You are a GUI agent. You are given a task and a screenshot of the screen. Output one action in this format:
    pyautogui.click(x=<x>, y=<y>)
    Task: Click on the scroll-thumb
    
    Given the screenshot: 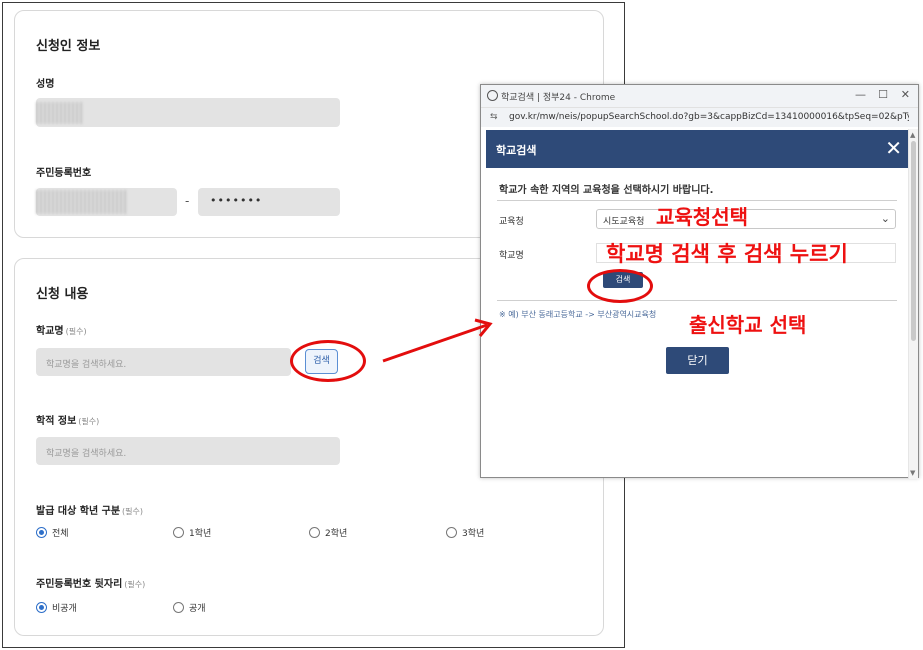 What is the action you would take?
    pyautogui.click(x=913, y=241)
    